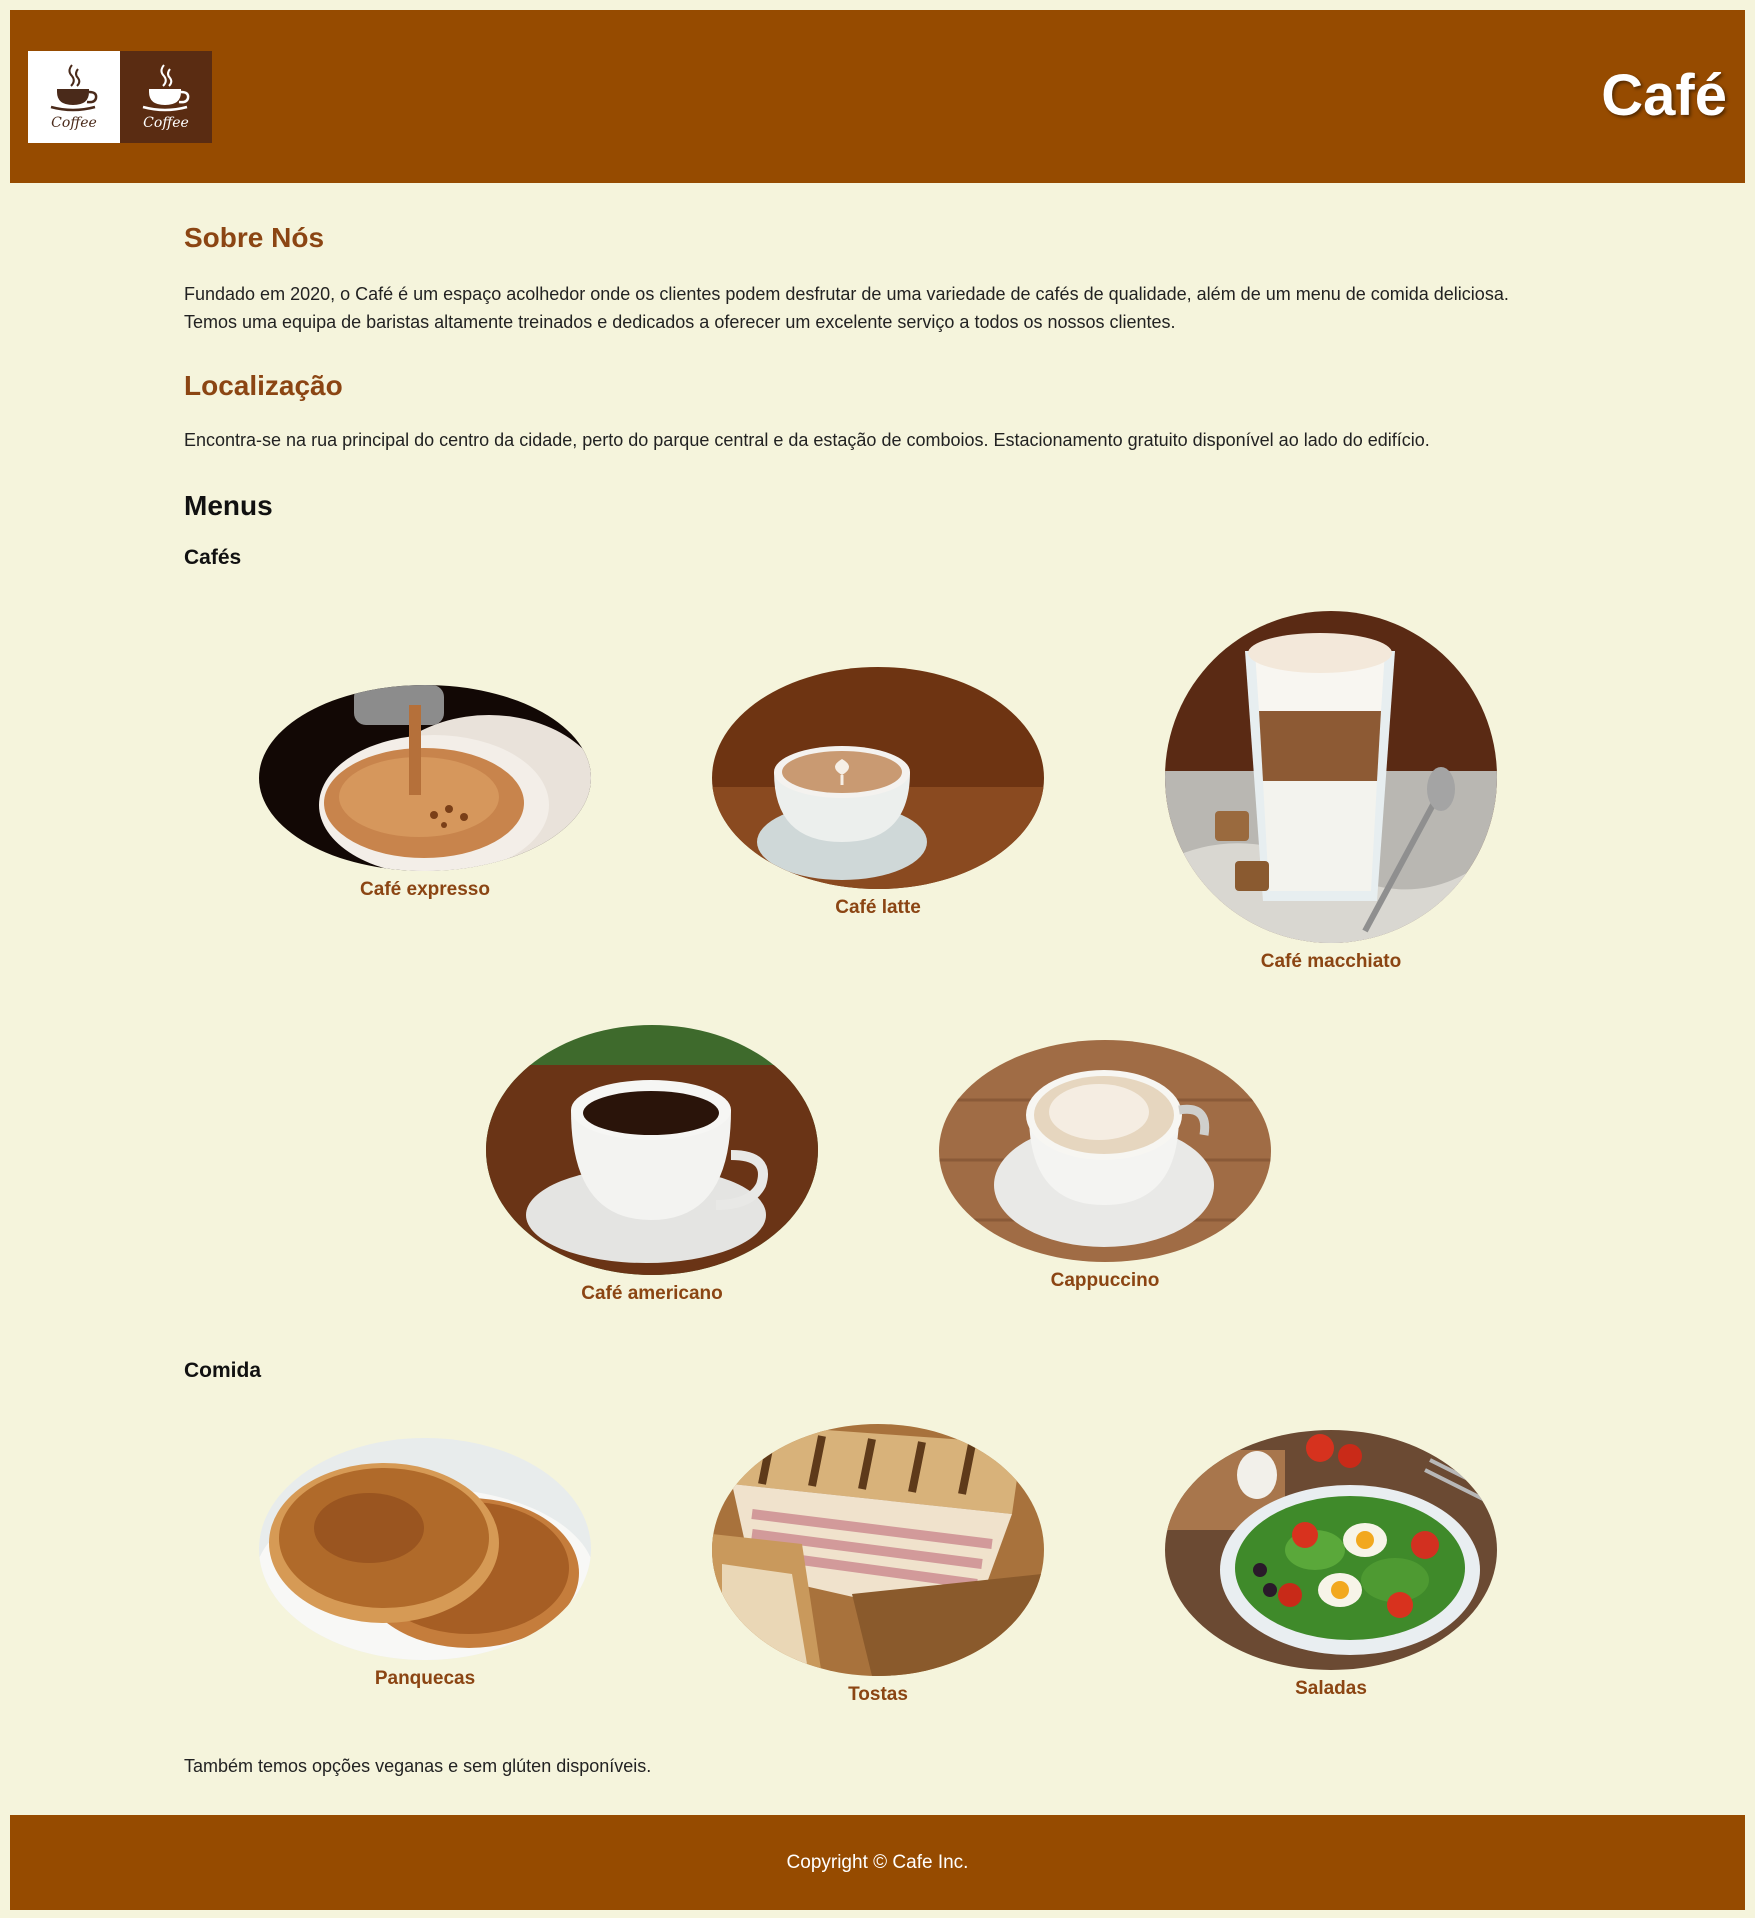 This screenshot has height=1918, width=1755. I want to click on coffees-heading: Cafés, so click(213, 557).